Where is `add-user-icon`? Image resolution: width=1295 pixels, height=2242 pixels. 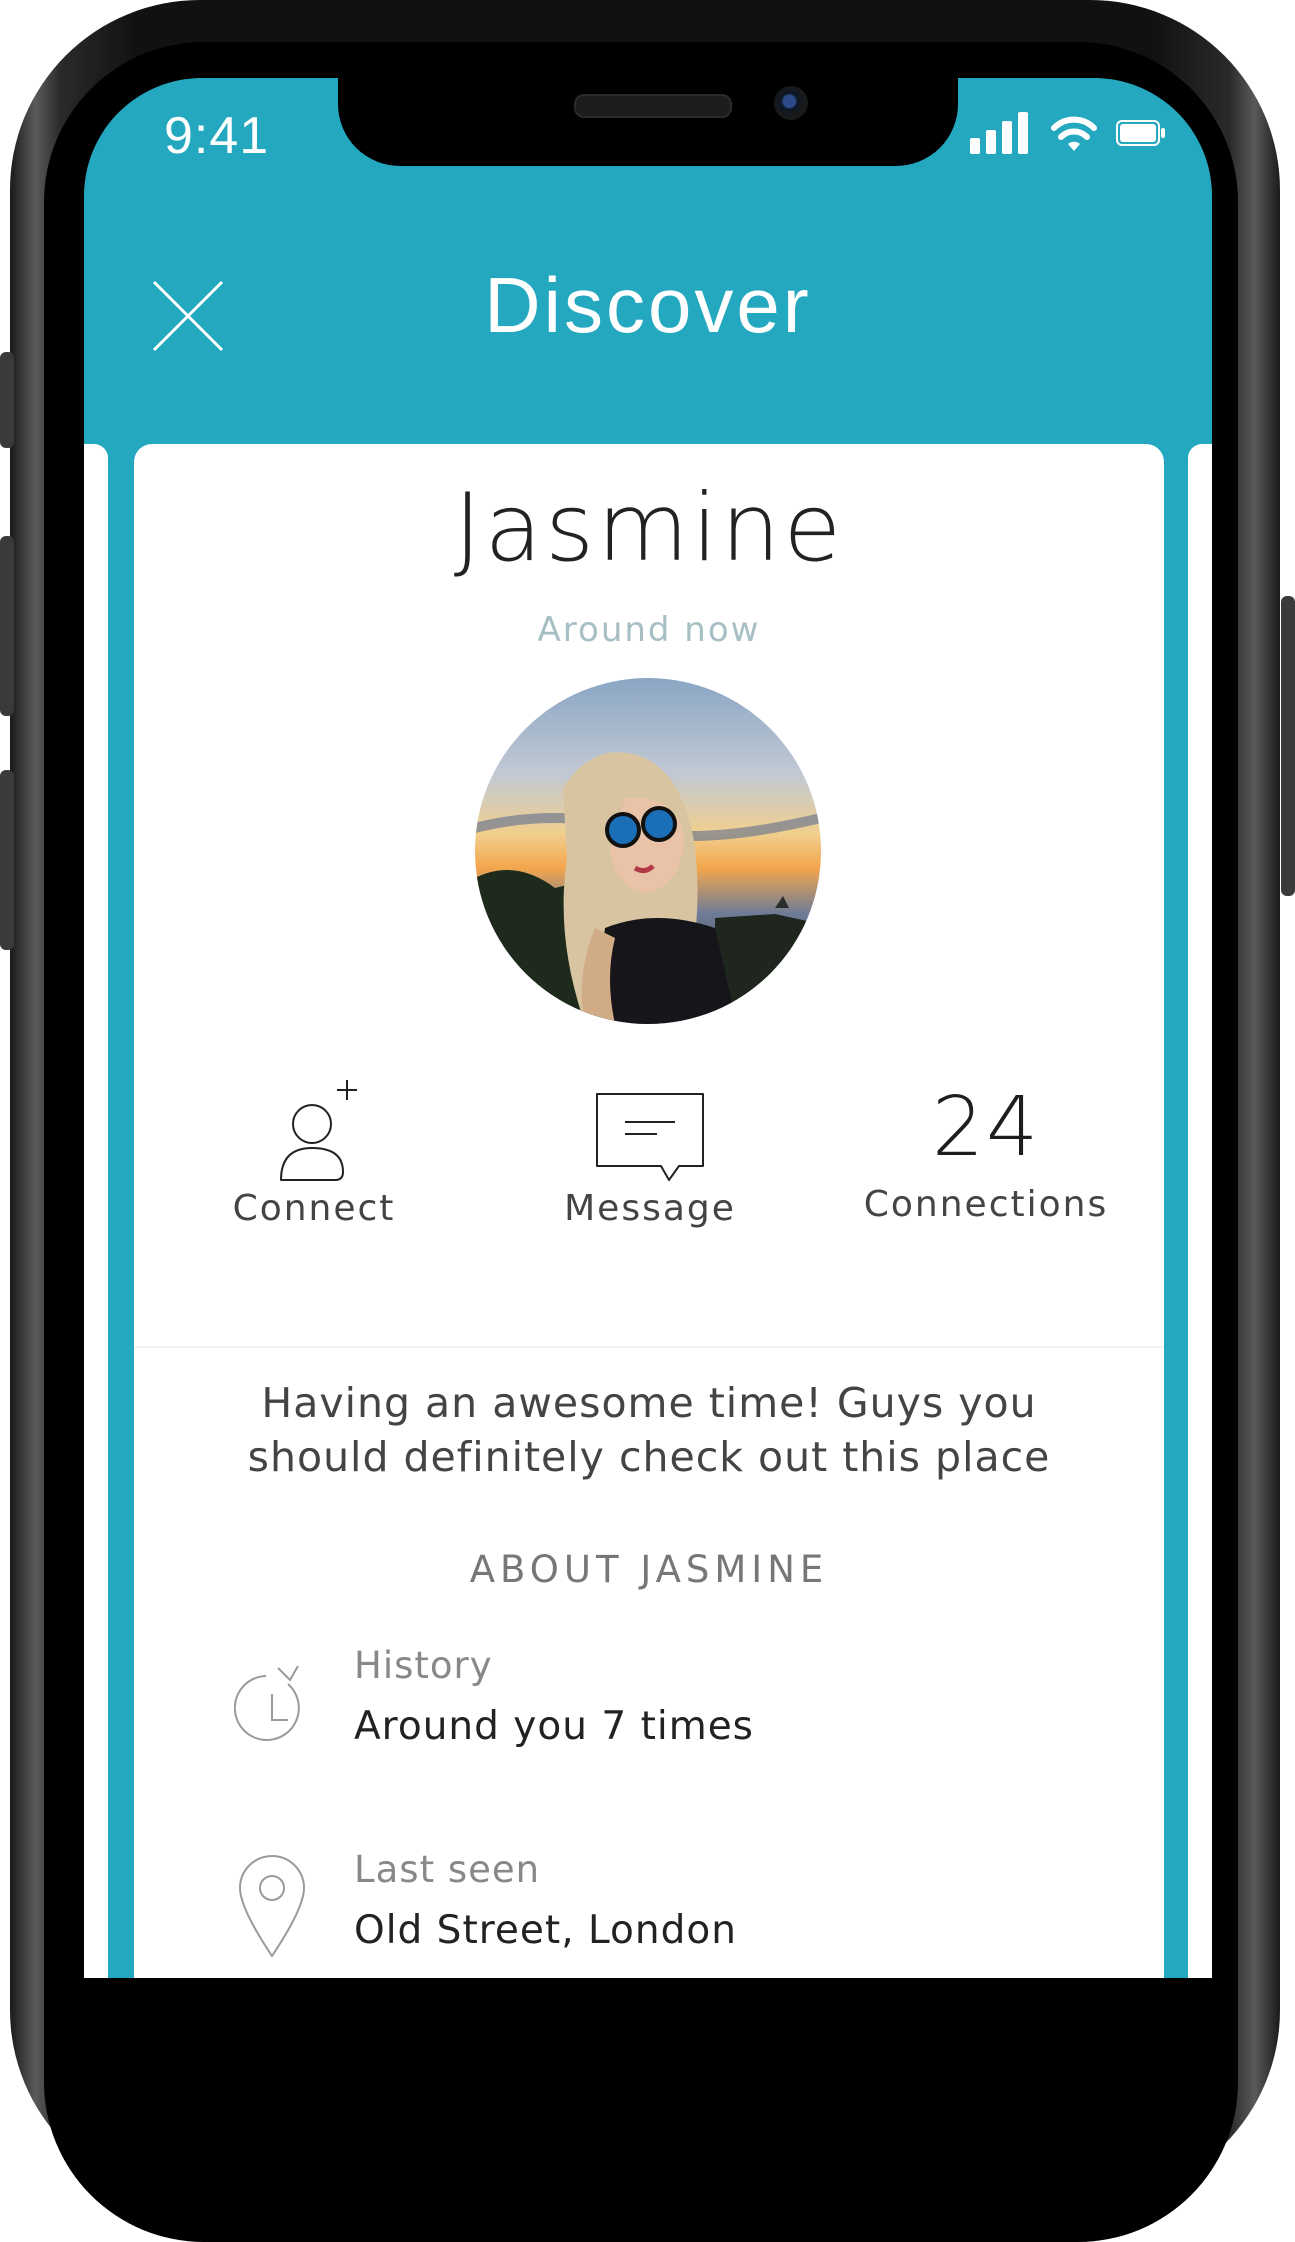 add-user-icon is located at coordinates (318, 1130).